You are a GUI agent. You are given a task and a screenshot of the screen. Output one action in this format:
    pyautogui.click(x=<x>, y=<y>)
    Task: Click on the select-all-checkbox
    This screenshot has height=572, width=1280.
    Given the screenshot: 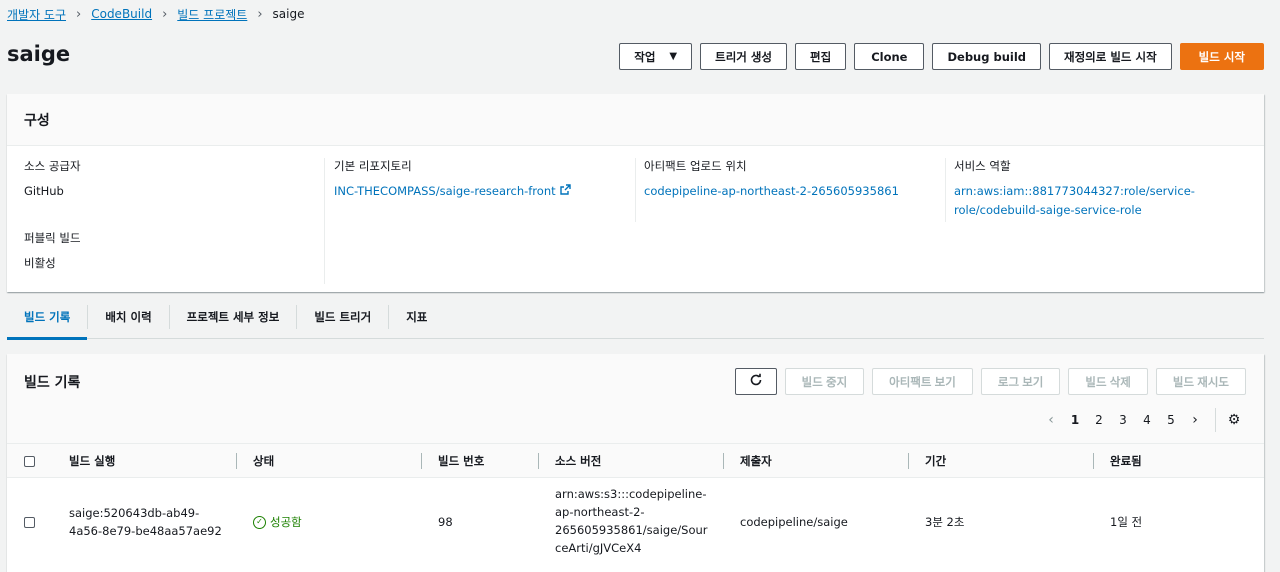 What is the action you would take?
    pyautogui.click(x=29, y=461)
    